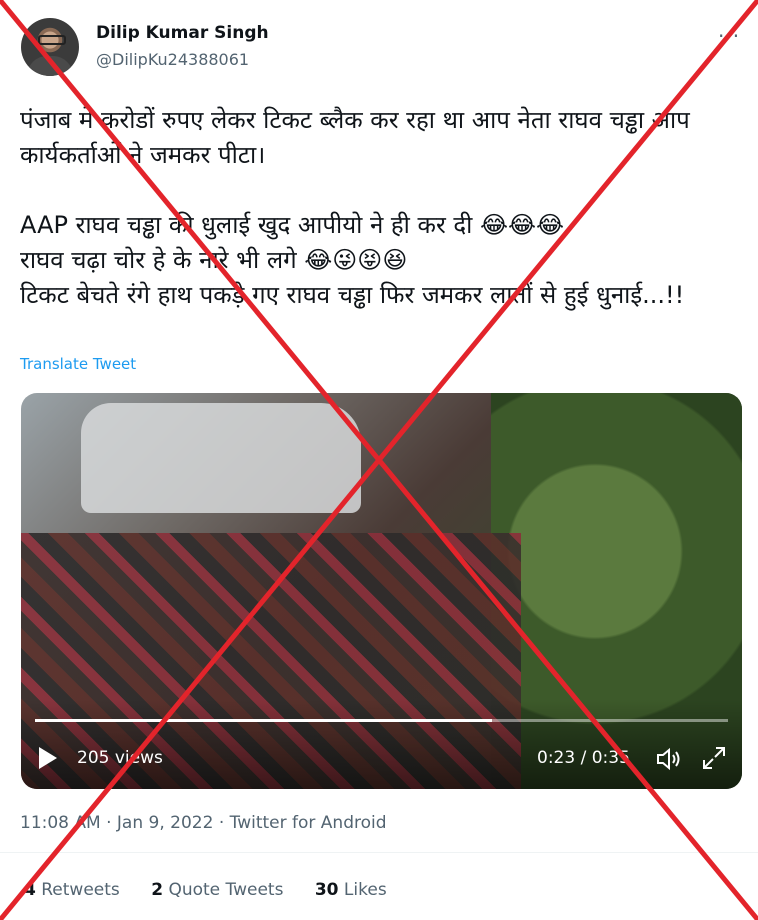  Describe the element at coordinates (365, 890) in the screenshot. I see `likes-label: Likes` at that location.